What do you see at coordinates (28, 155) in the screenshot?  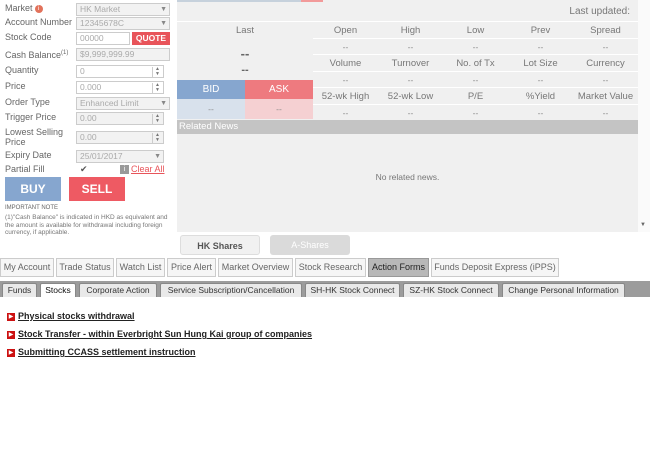 I see `expiry-date-label: Expiry Date` at bounding box center [28, 155].